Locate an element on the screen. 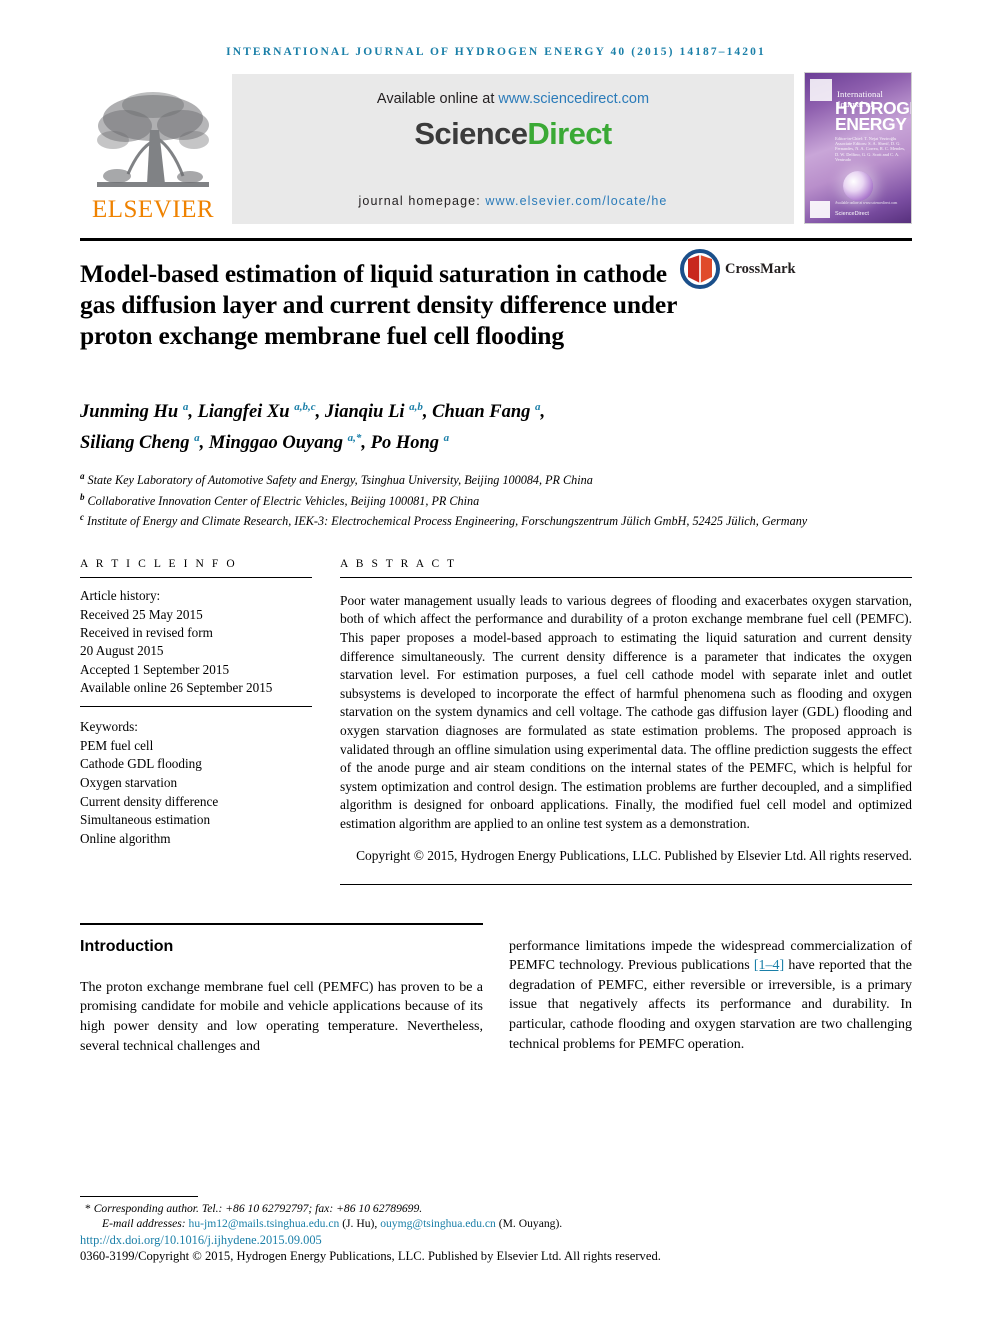 The width and height of the screenshot is (992, 1323). abstract-heading: A B S T R A C T is located at coordinates (398, 564).